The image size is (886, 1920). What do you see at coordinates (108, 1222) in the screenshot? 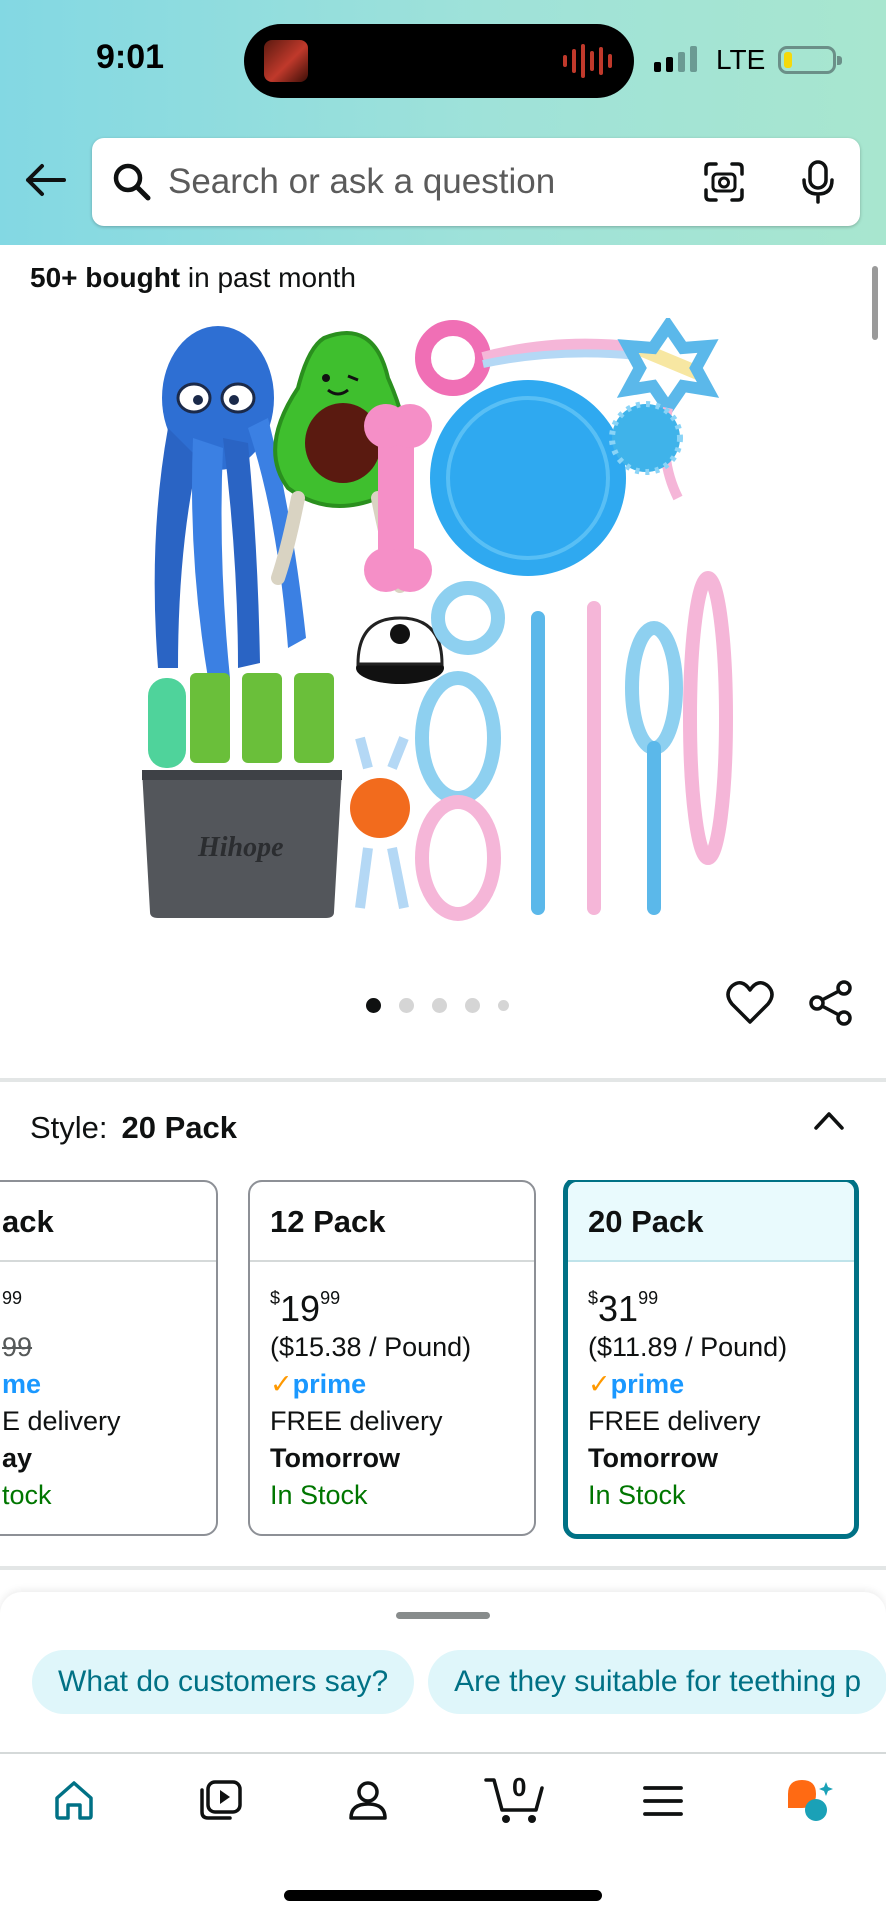
I see `option-title: ack` at bounding box center [108, 1222].